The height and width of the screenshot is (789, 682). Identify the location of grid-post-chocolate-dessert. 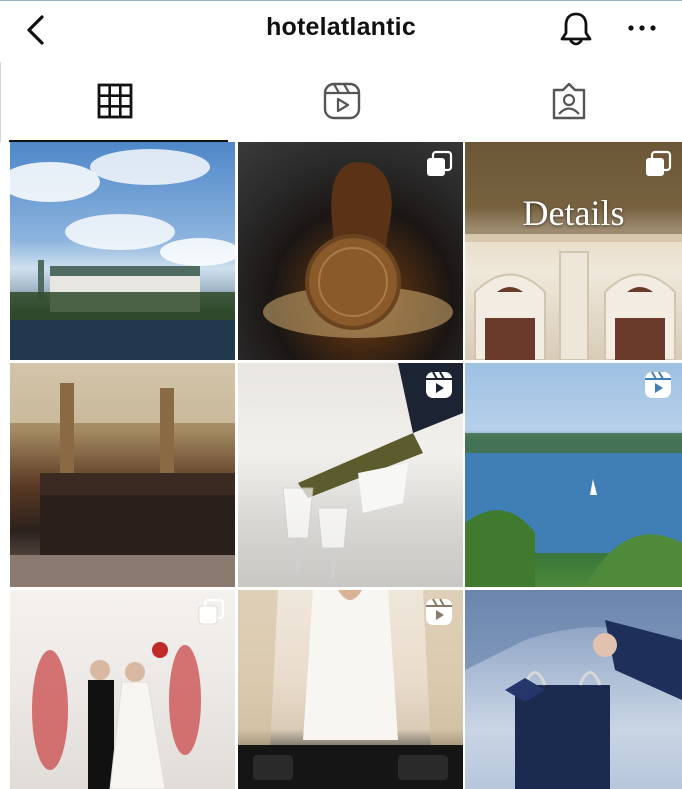
(350, 251).